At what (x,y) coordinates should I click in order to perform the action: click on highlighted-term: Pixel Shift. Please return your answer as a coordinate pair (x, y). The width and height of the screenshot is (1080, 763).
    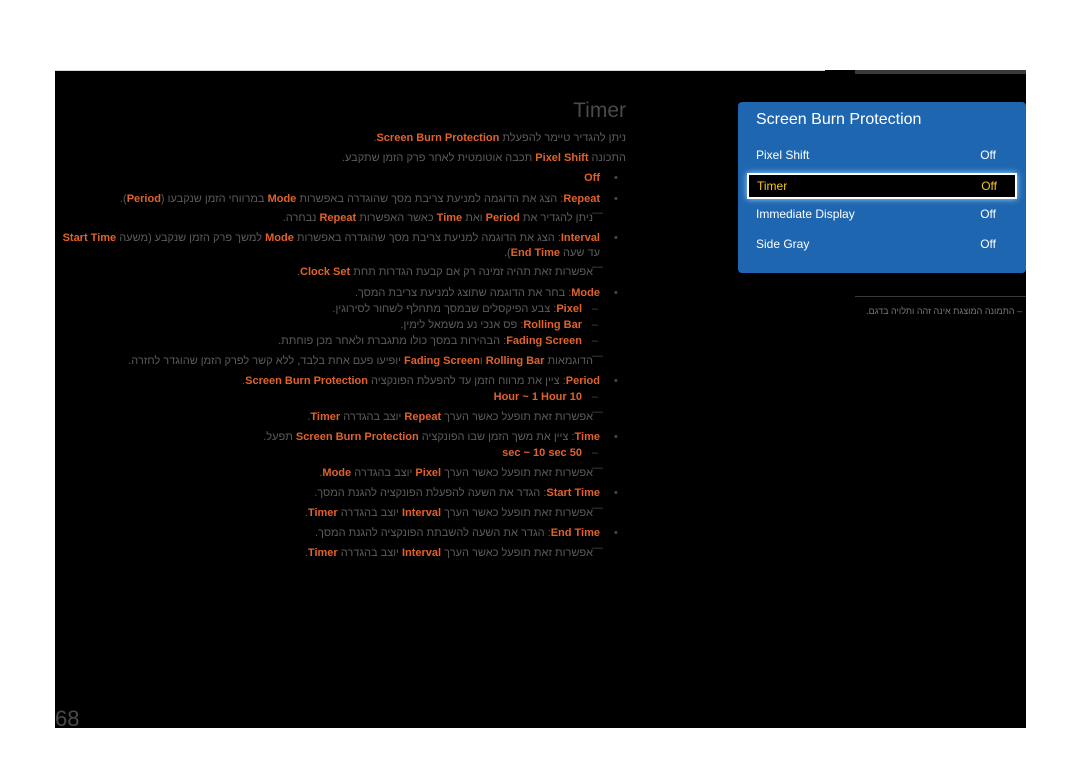
    Looking at the image, I should click on (562, 158).